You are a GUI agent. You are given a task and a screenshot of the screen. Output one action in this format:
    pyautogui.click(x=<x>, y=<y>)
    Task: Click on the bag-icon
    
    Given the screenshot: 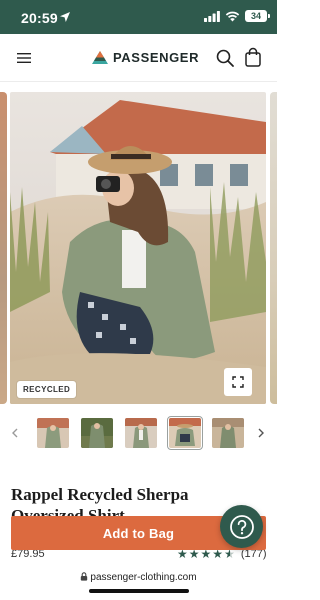 What is the action you would take?
    pyautogui.click(x=253, y=57)
    